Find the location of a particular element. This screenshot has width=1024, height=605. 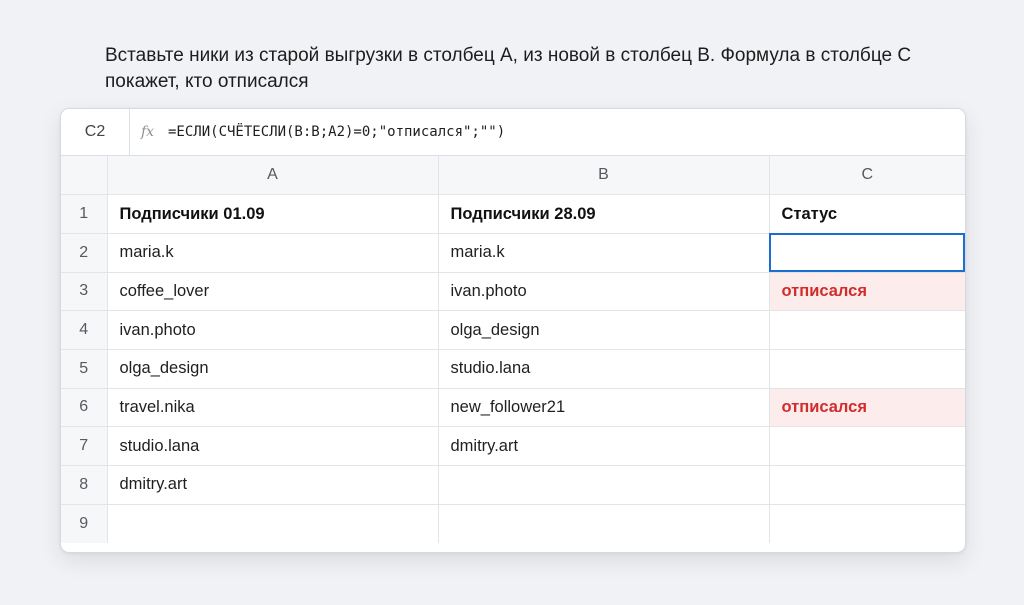

cell-c9 is located at coordinates (867, 523).